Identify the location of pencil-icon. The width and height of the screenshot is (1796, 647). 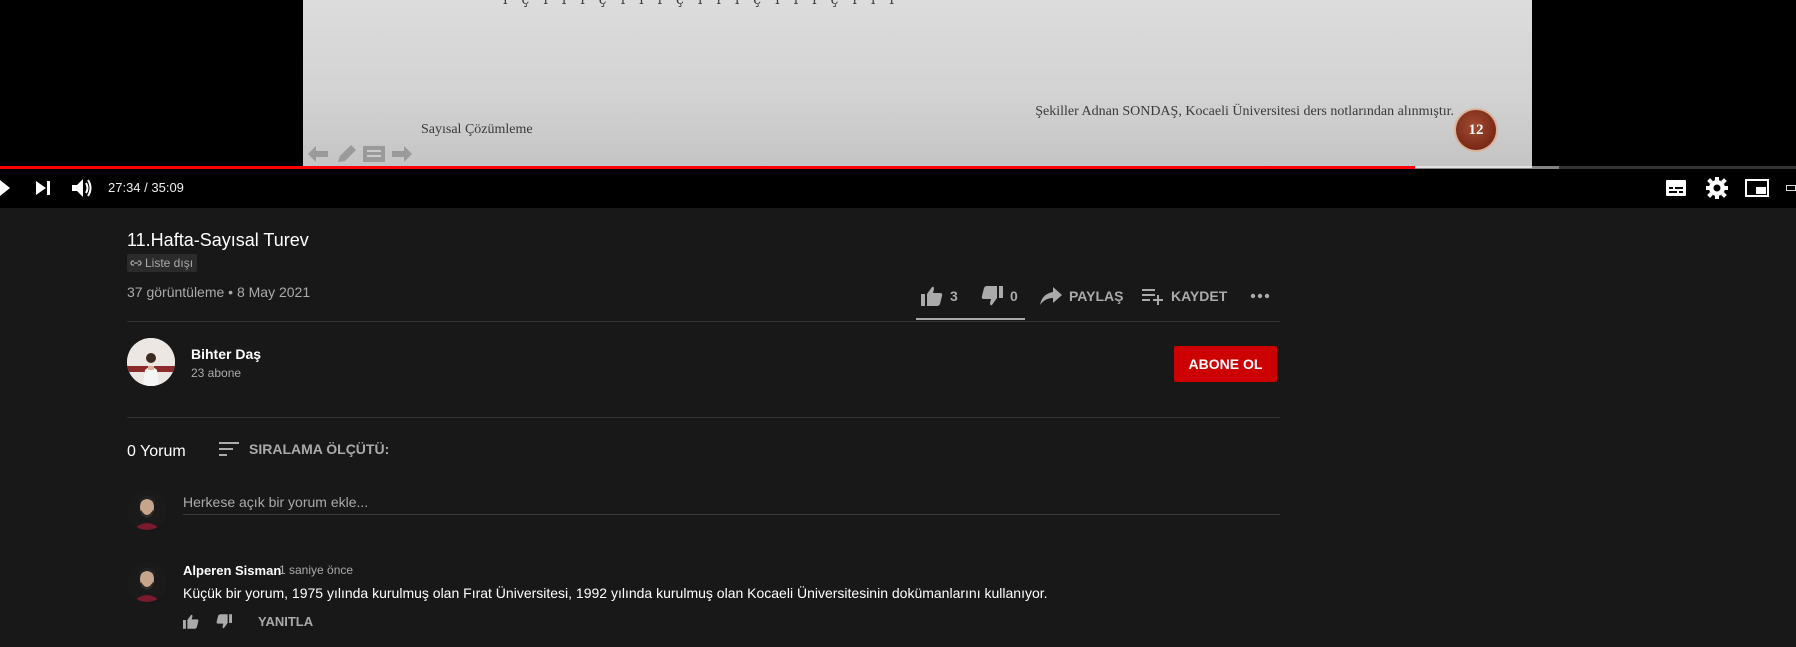
(347, 153).